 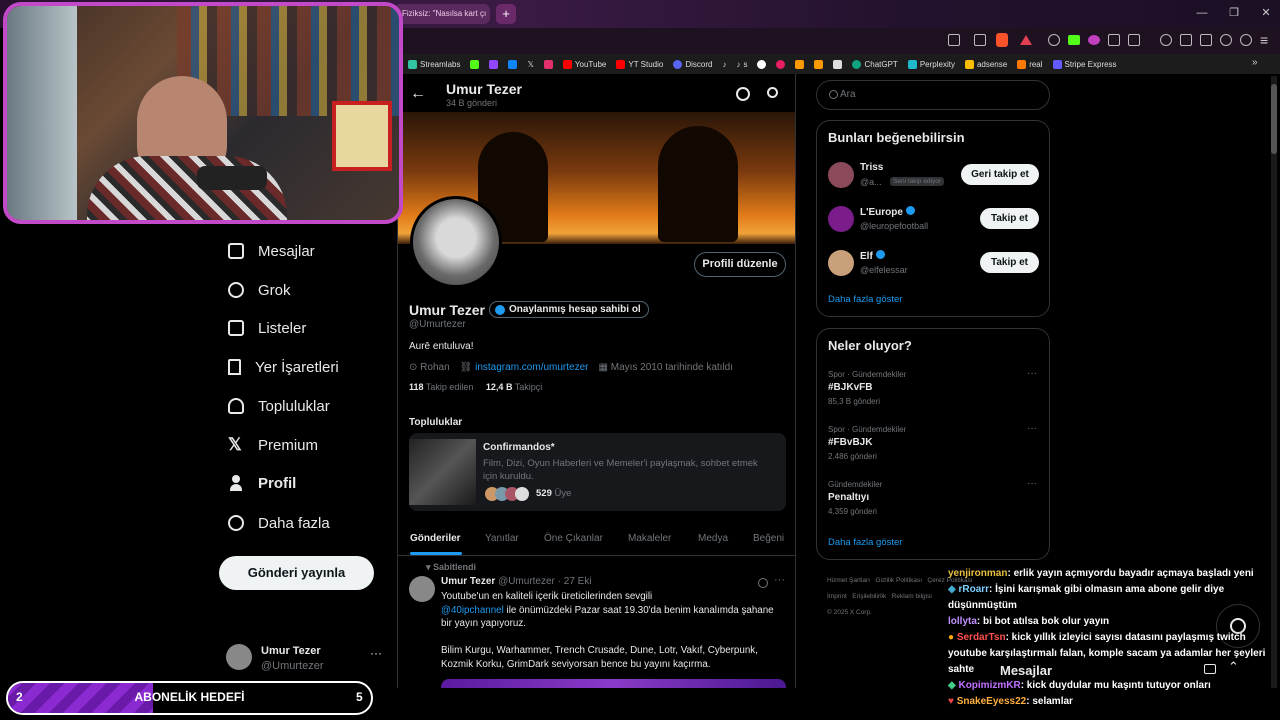 I want to click on followers-link: 12,4 B Takipçi, so click(x=514, y=387).